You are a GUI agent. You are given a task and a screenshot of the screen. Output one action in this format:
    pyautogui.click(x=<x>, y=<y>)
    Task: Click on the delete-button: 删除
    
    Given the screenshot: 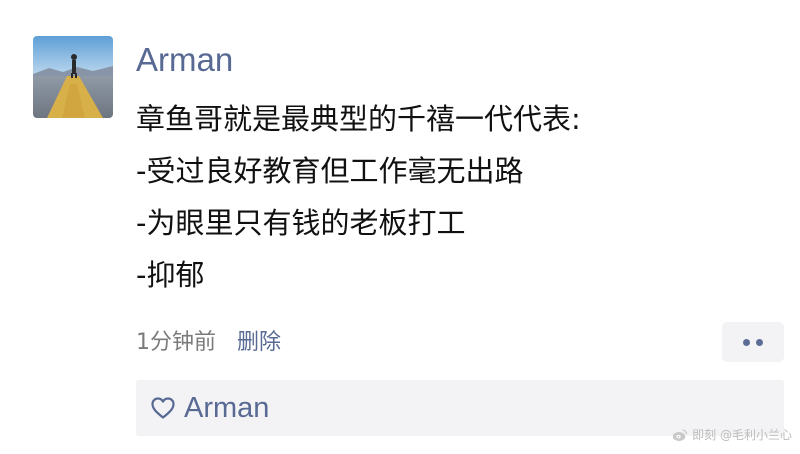 What is the action you would take?
    pyautogui.click(x=259, y=342)
    